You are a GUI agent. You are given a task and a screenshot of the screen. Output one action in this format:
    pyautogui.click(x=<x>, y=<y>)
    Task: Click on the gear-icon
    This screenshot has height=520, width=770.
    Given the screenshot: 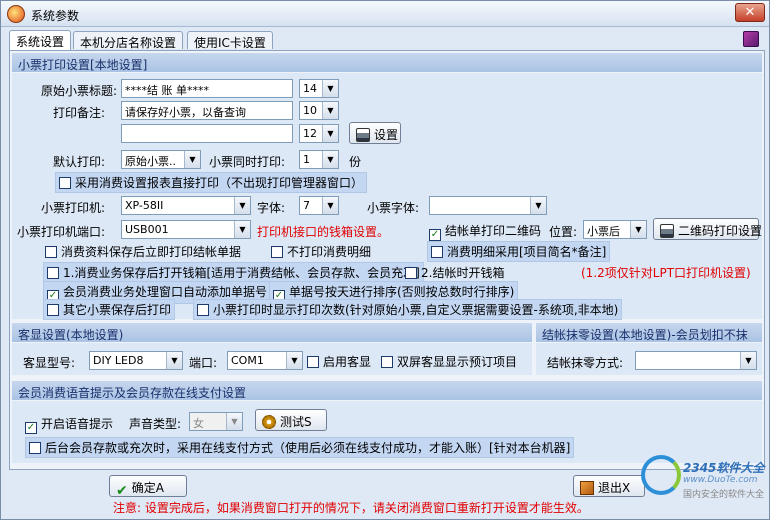 What is the action you would take?
    pyautogui.click(x=269, y=422)
    